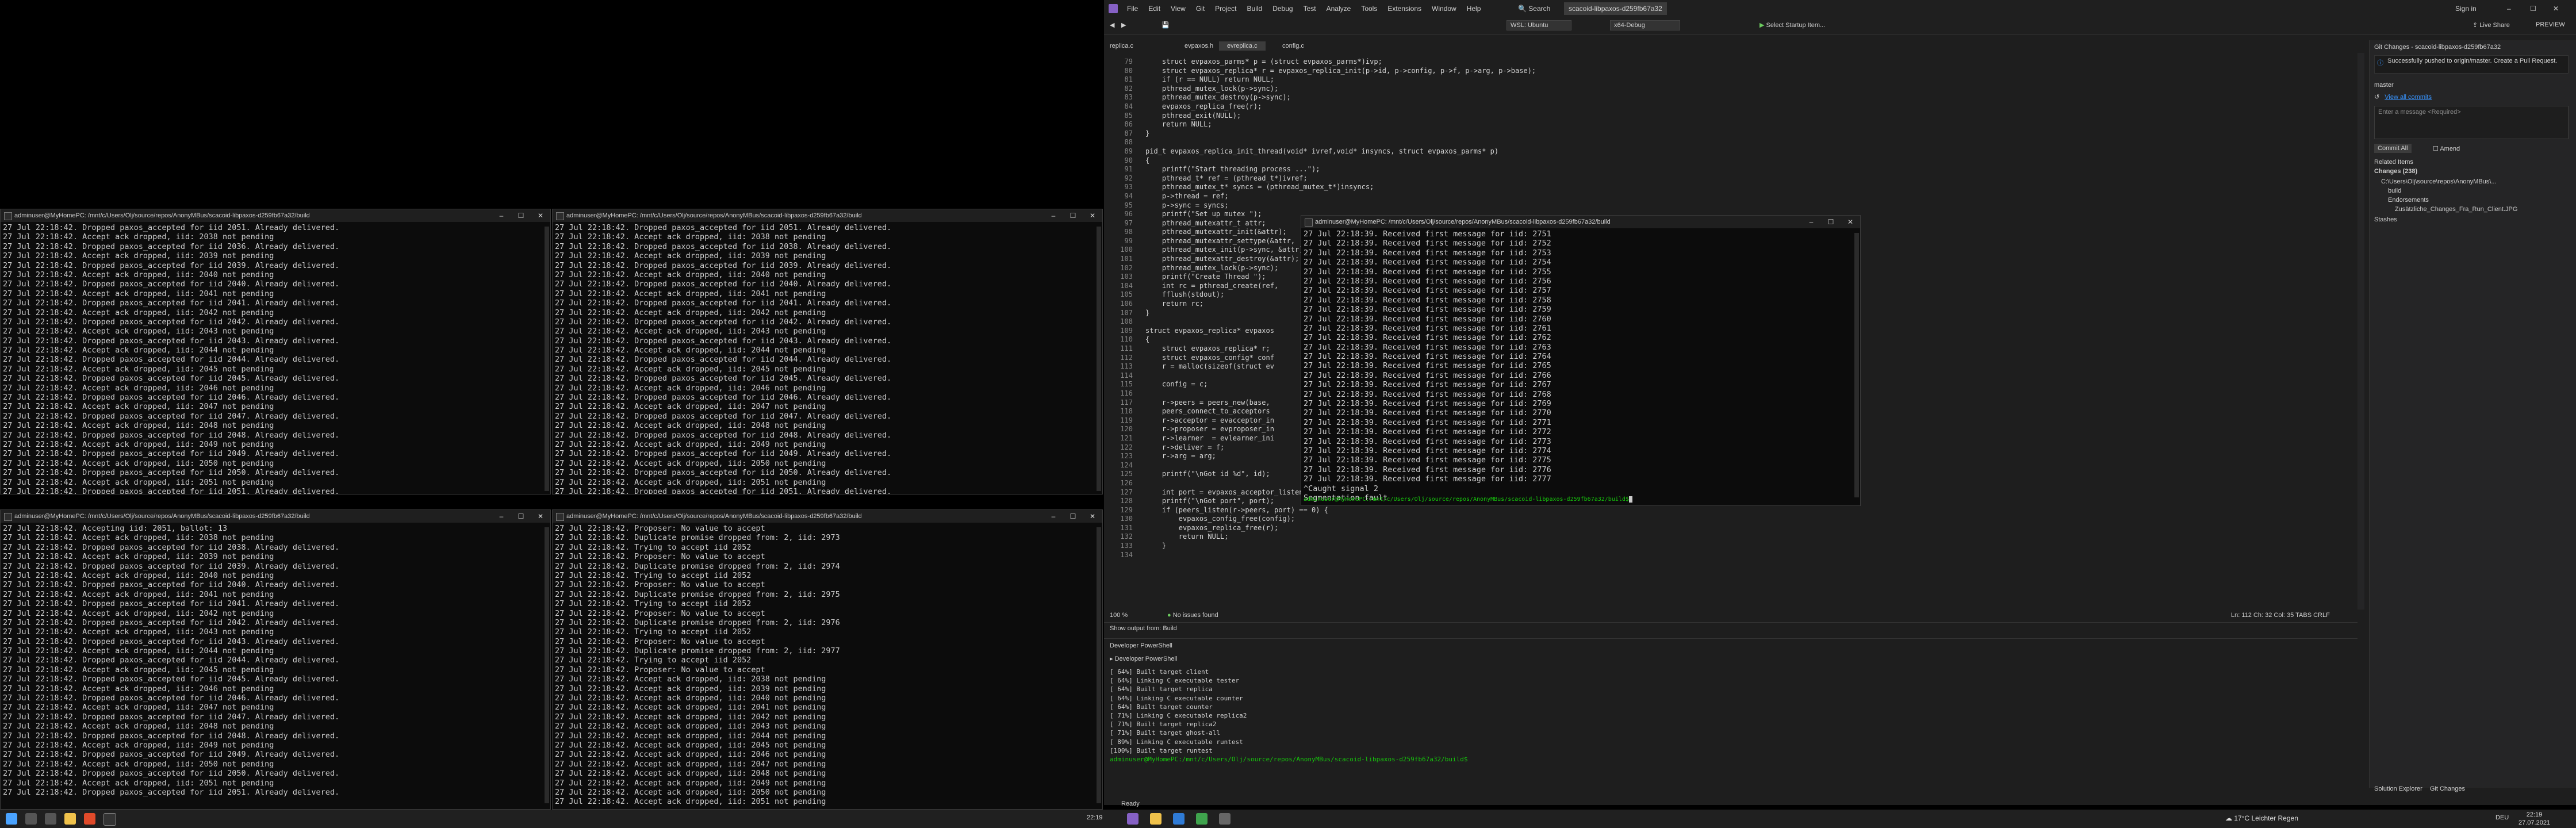 The width and height of the screenshot is (2576, 828). I want to click on target-dropdown: WSL: Ubuntu, so click(1539, 25).